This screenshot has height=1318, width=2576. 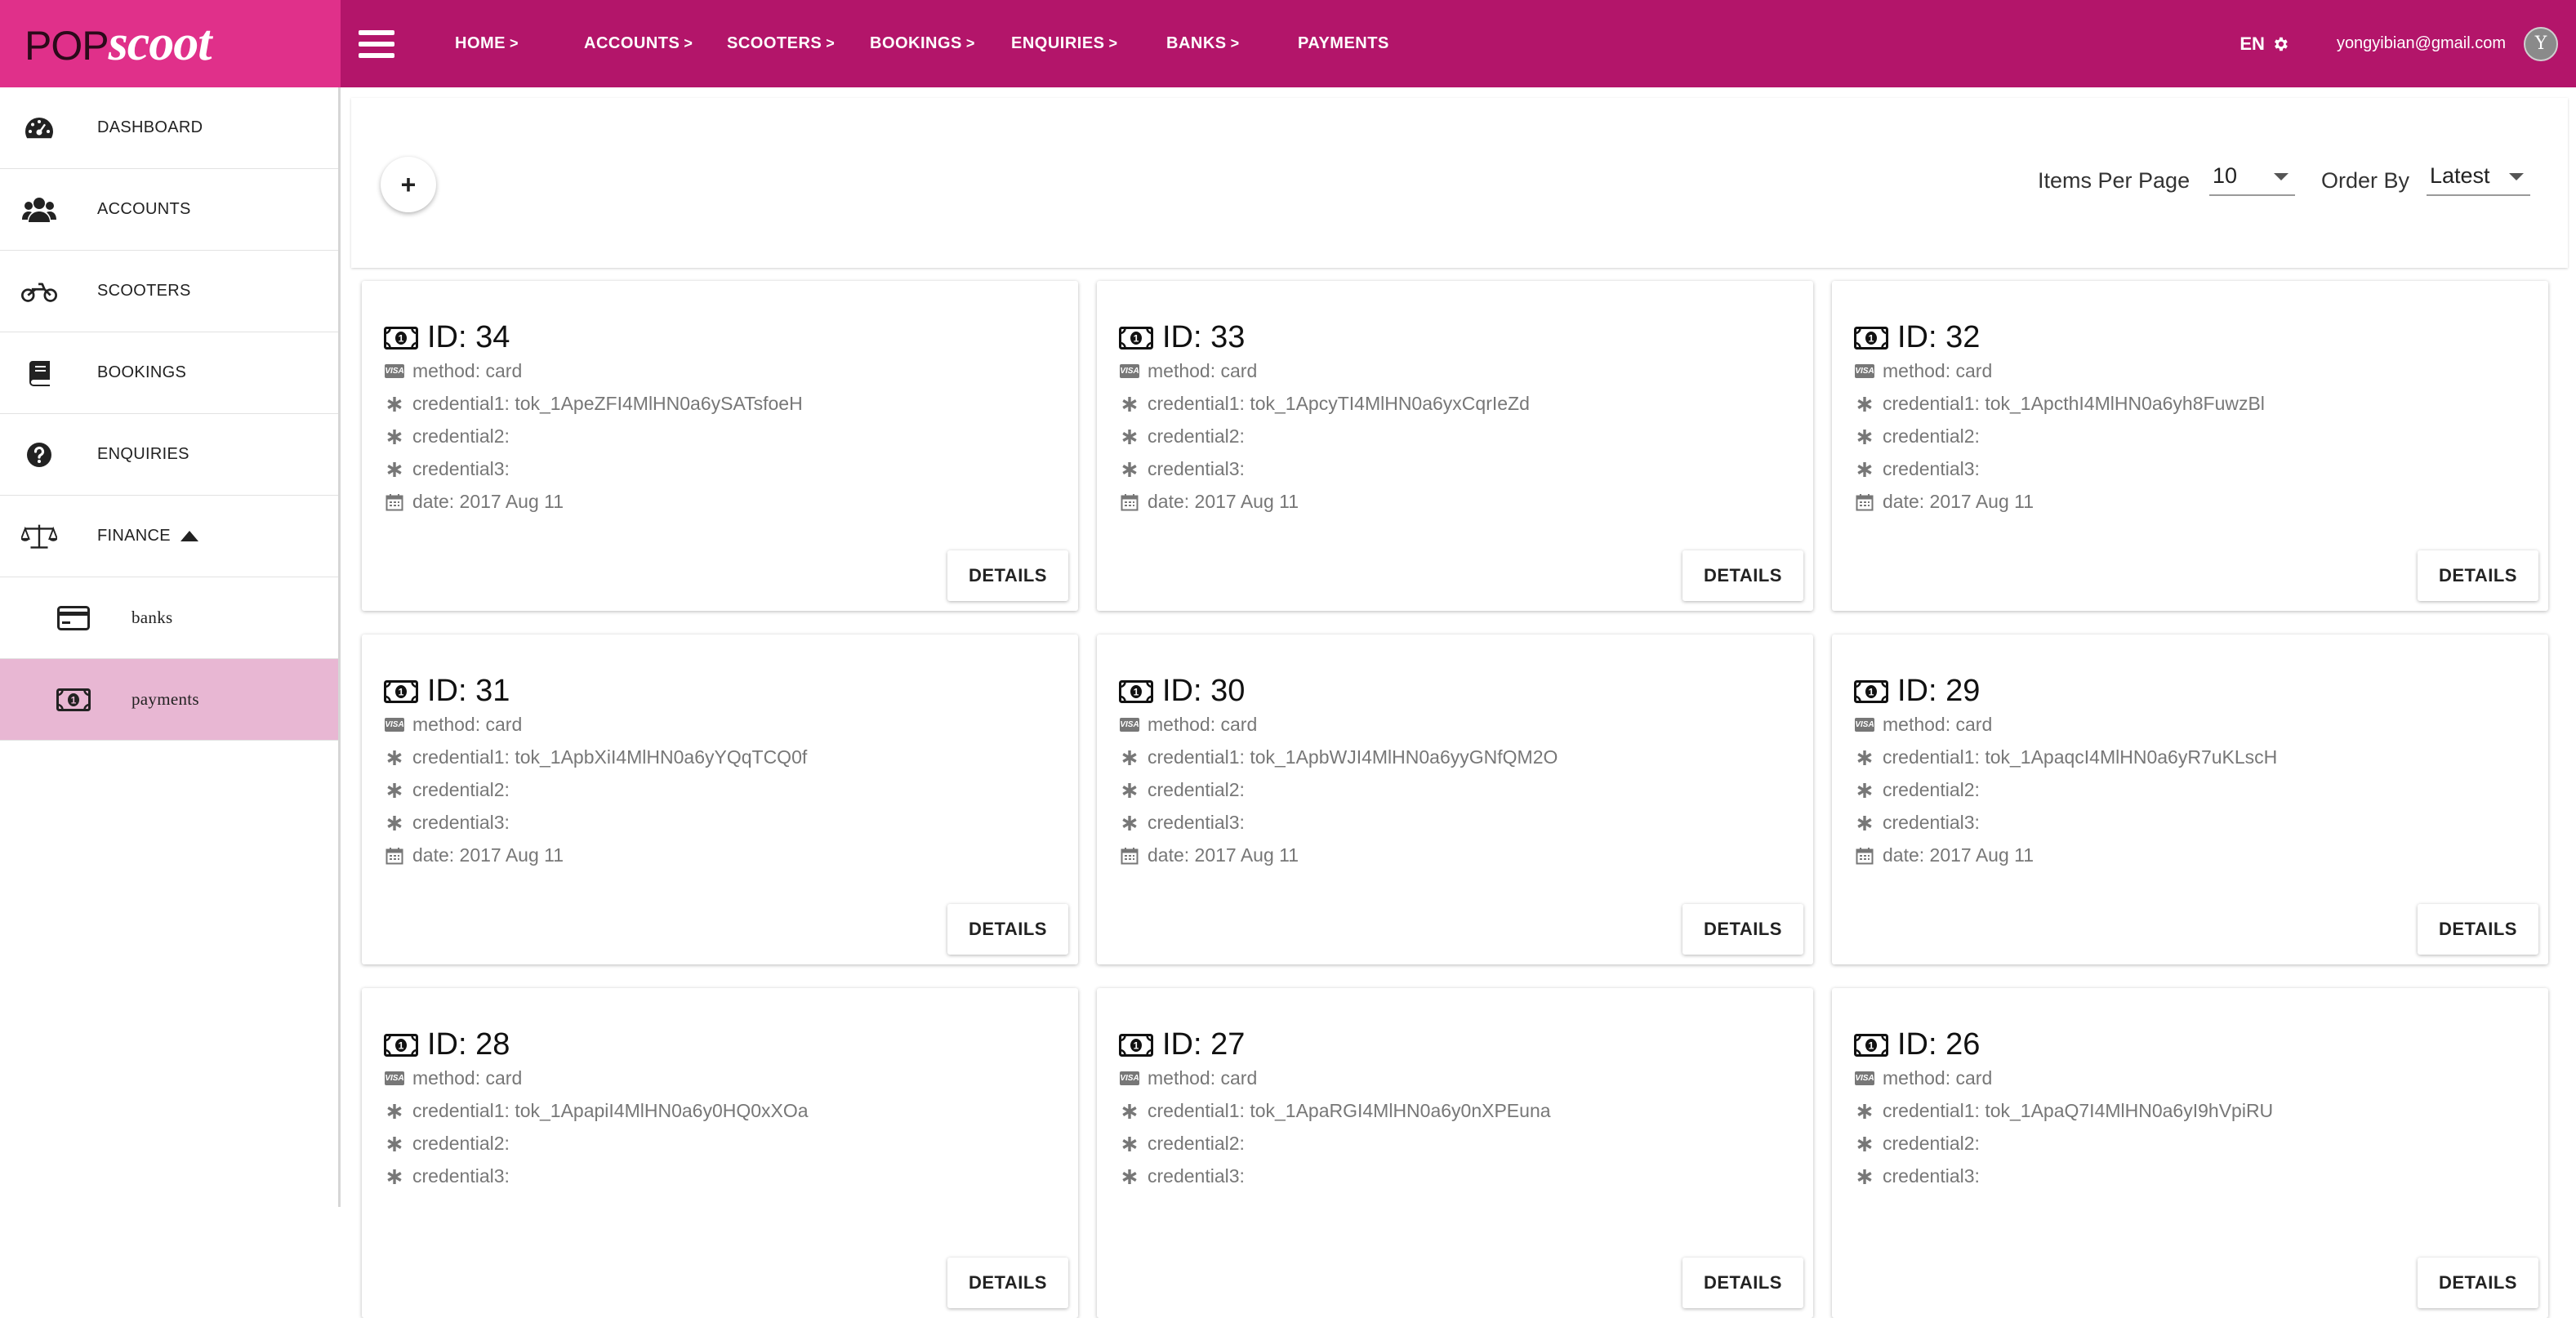 I want to click on order-by-select: Latest, so click(x=2478, y=178).